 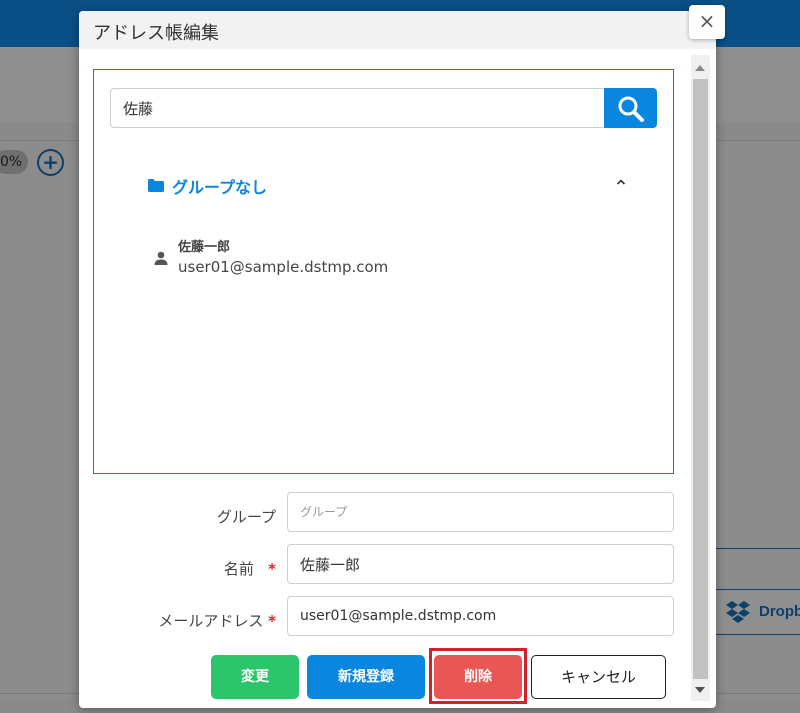 What do you see at coordinates (738, 612) in the screenshot?
I see `dropbox-icon` at bounding box center [738, 612].